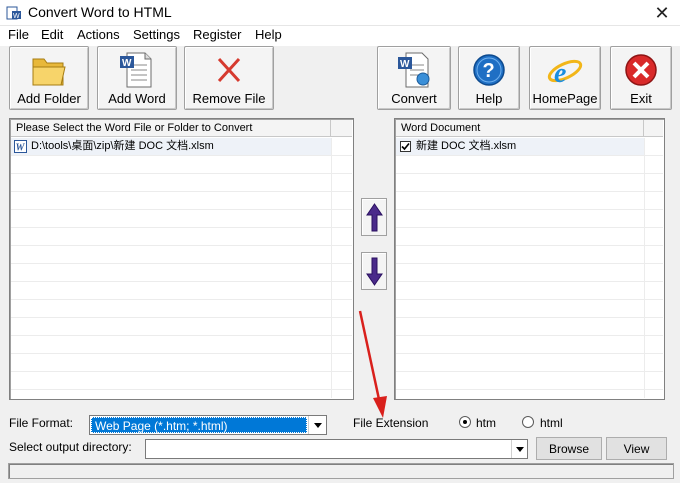 The height and width of the screenshot is (483, 680). What do you see at coordinates (18, 34) in the screenshot?
I see `menu-file: File` at bounding box center [18, 34].